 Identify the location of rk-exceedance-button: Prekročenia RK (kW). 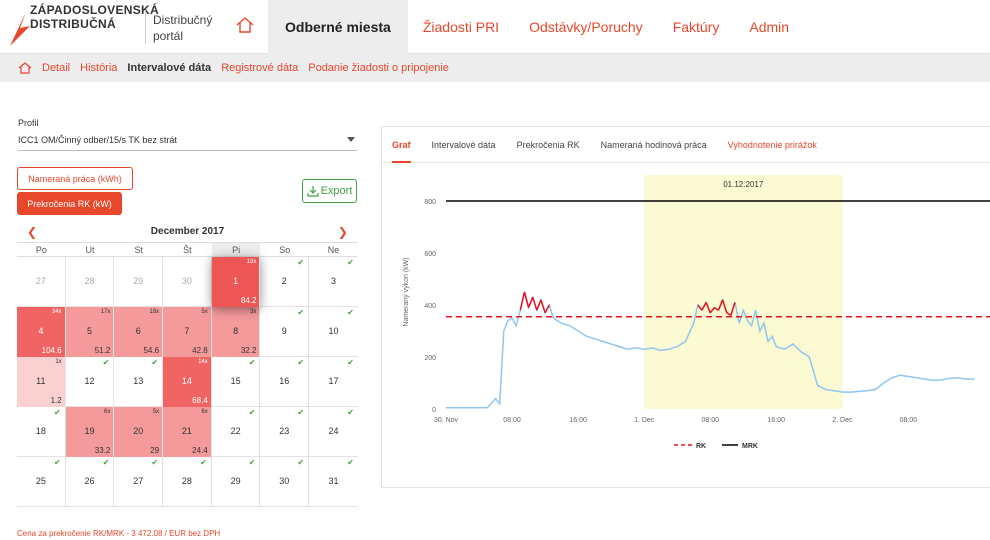
(69, 203).